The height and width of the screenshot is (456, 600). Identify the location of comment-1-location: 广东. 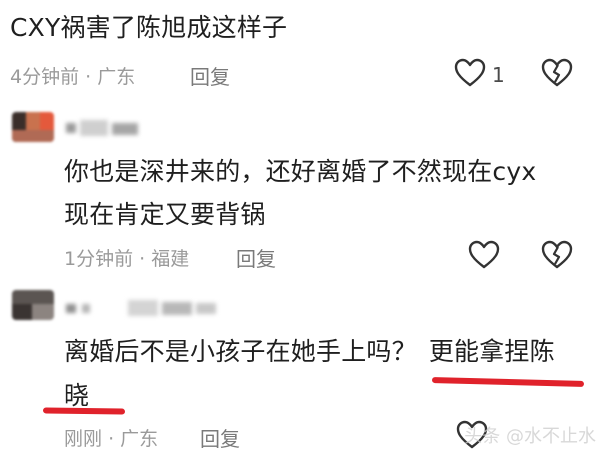
(116, 77).